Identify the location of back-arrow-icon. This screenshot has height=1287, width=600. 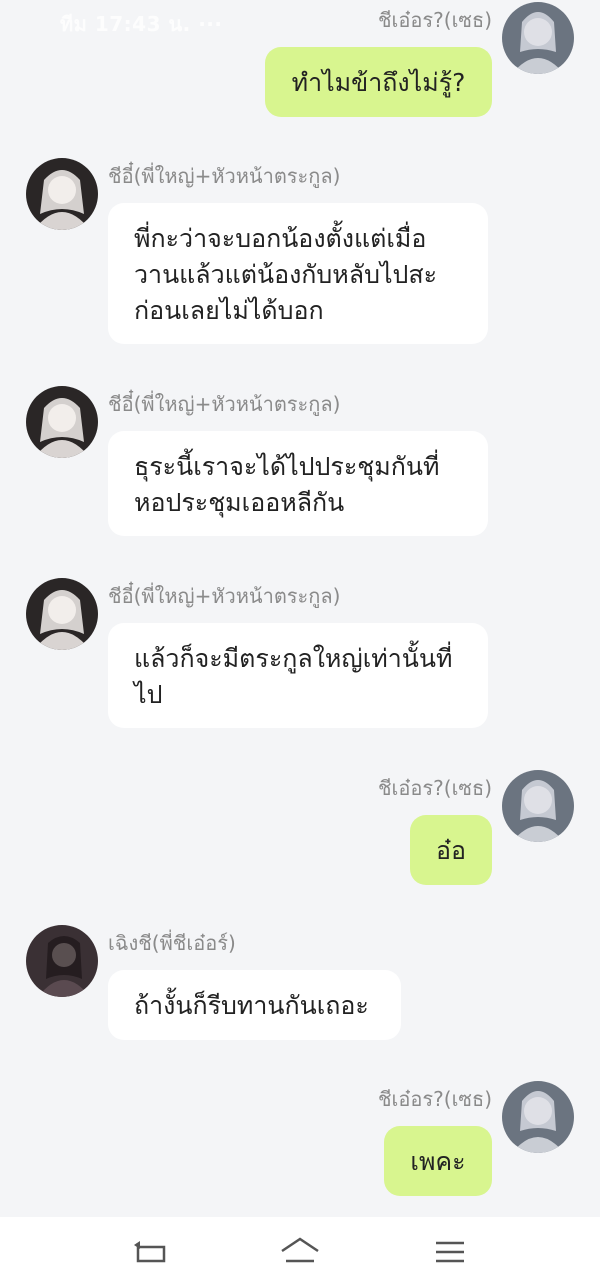
(150, 1252).